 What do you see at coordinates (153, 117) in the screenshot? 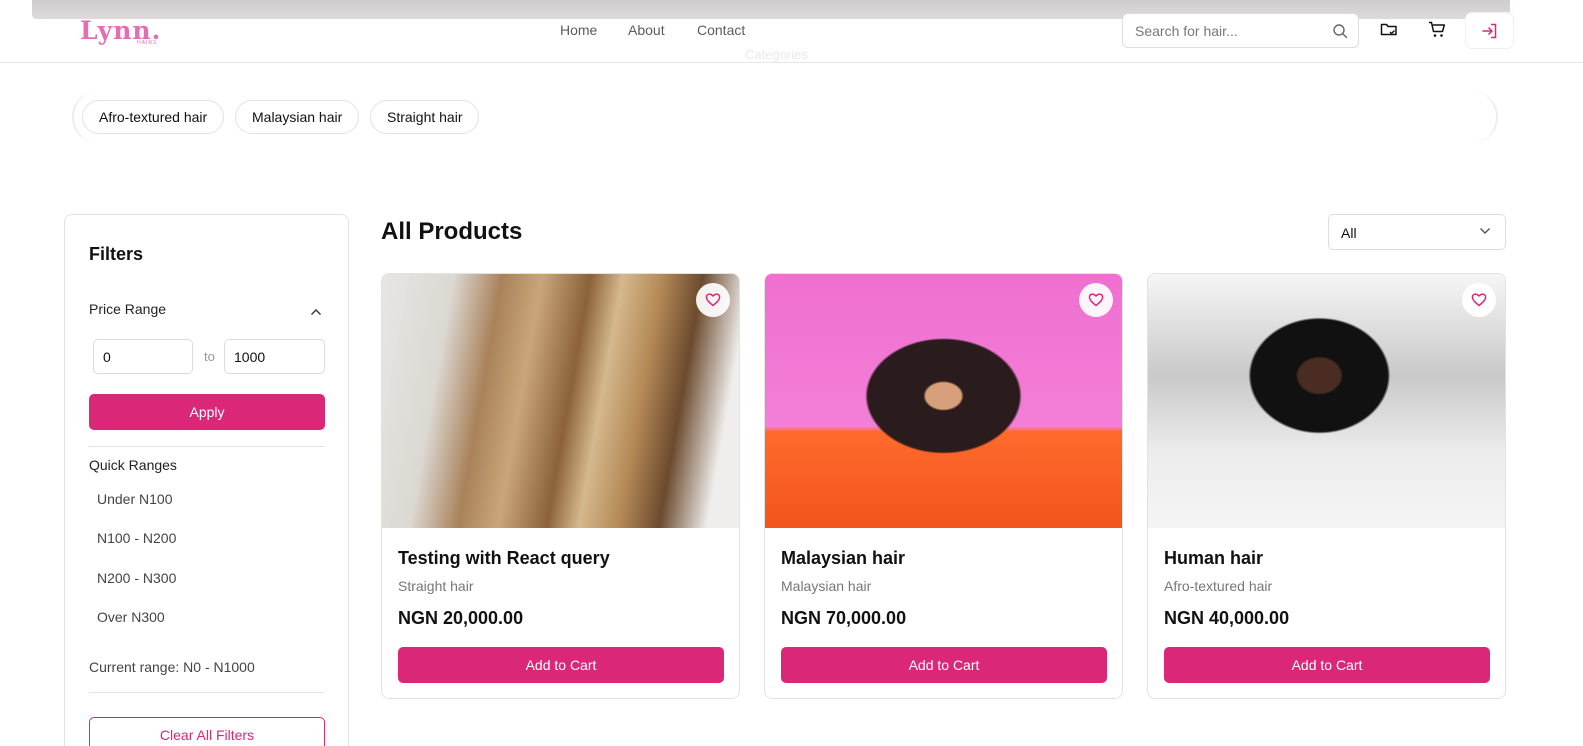
I see `category-chip: Afro-textured hair` at bounding box center [153, 117].